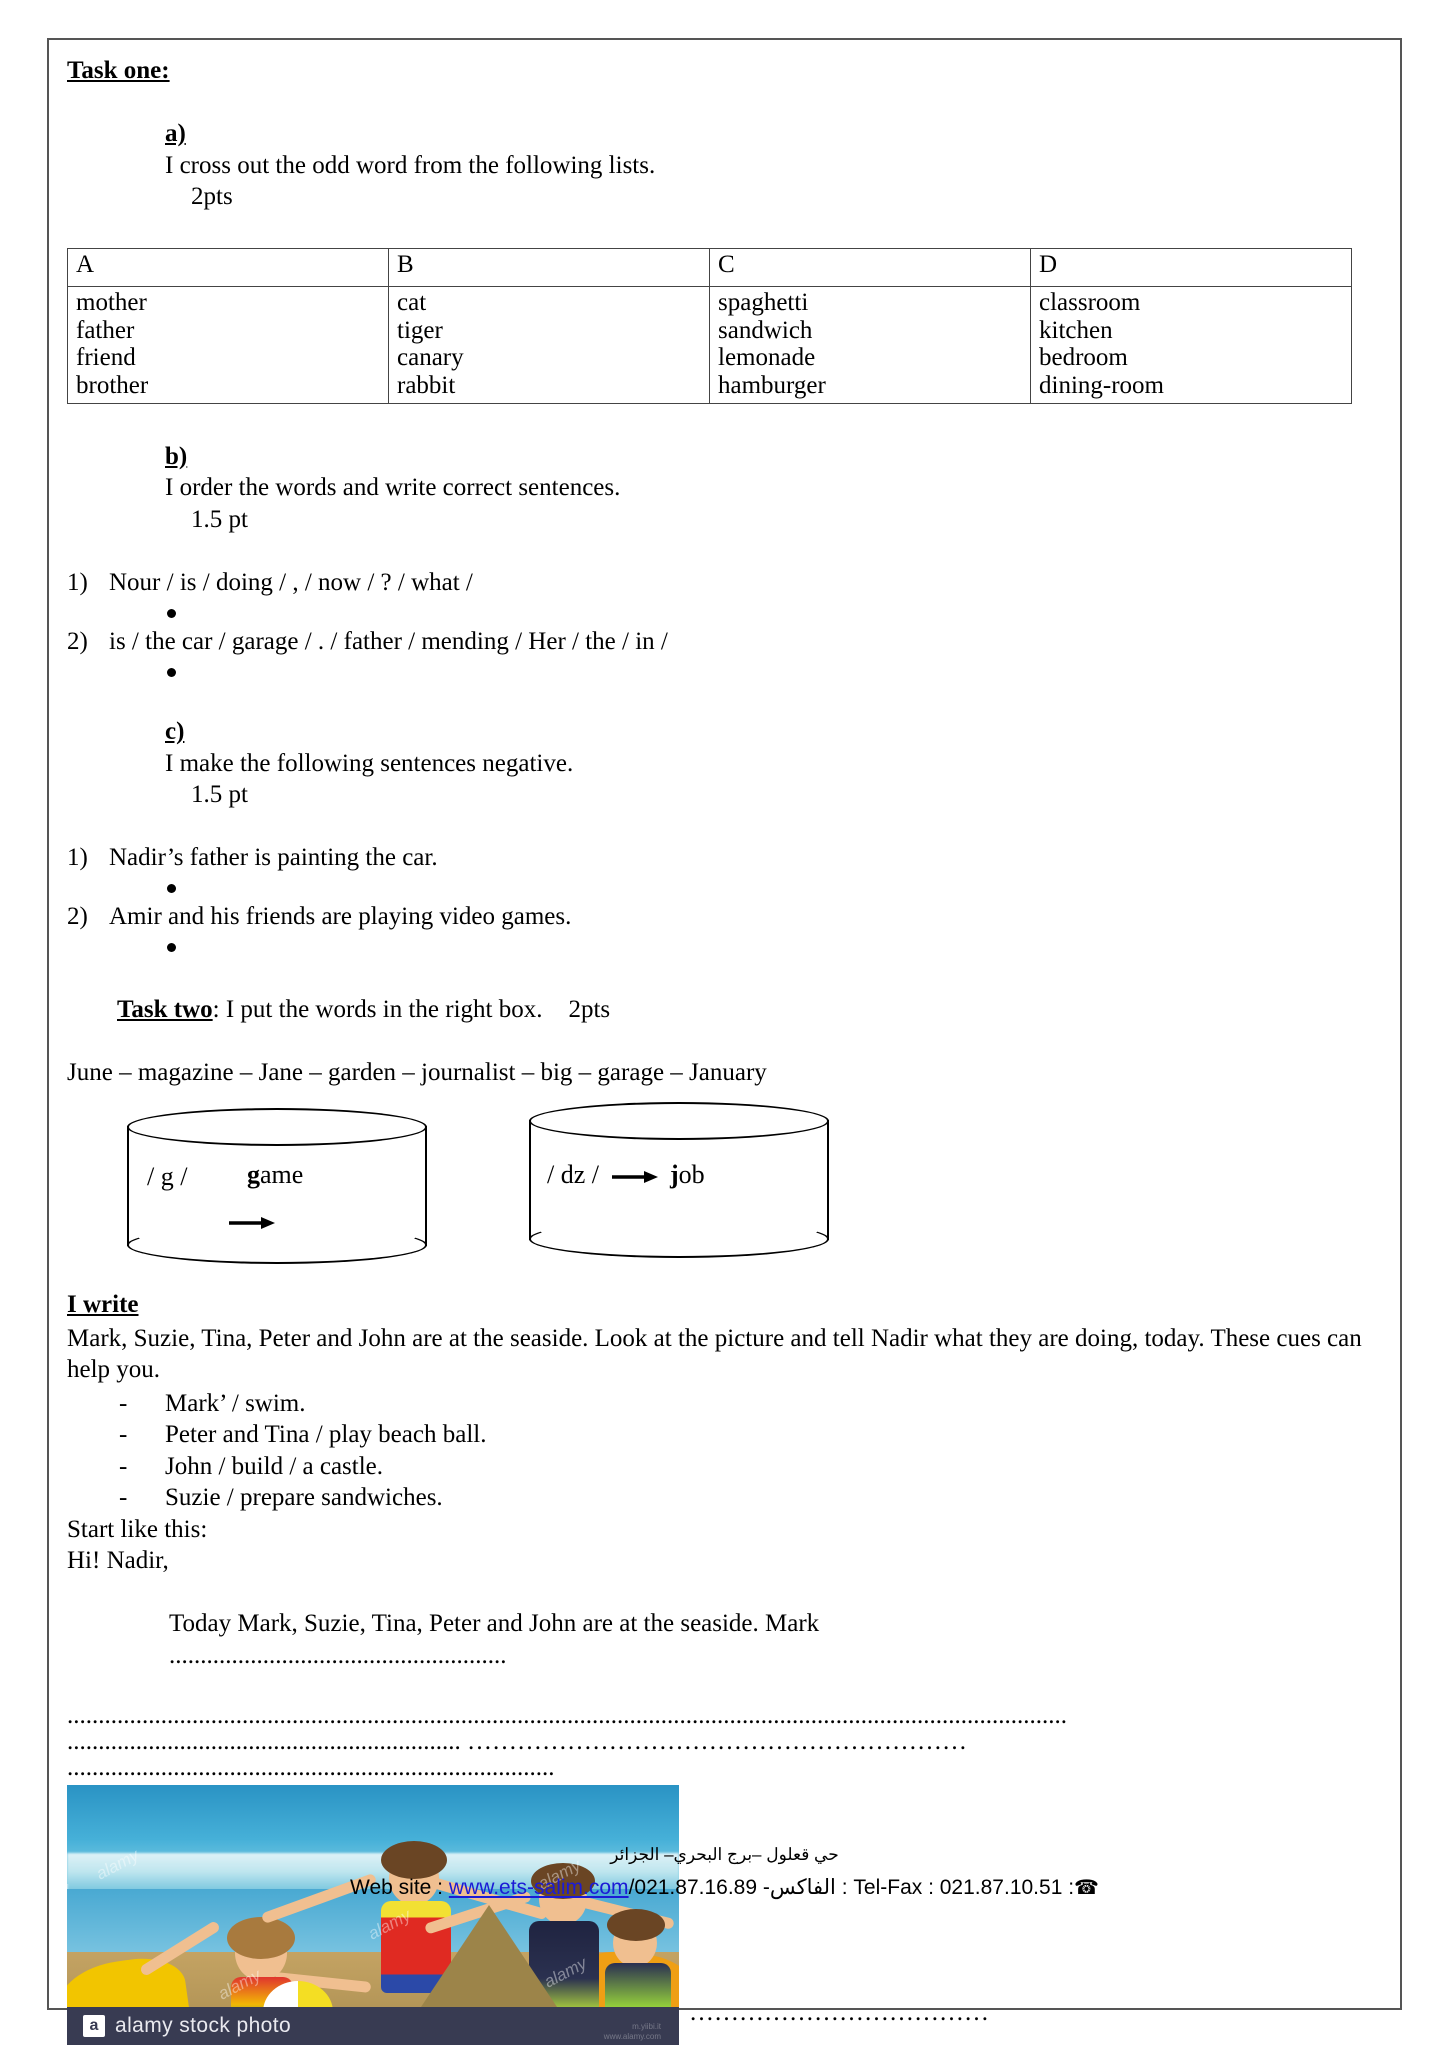 The height and width of the screenshot is (2048, 1448). Describe the element at coordinates (693, 1887) in the screenshot. I see `fax-number: /021.87.16.89` at that location.